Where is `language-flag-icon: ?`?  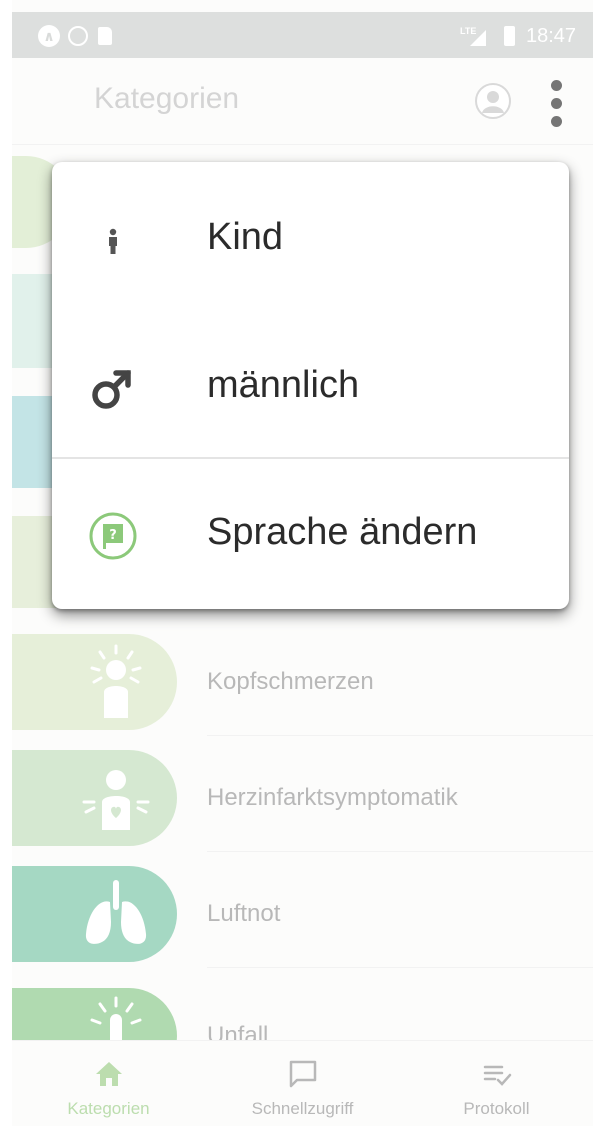
language-flag-icon: ? is located at coordinates (113, 536).